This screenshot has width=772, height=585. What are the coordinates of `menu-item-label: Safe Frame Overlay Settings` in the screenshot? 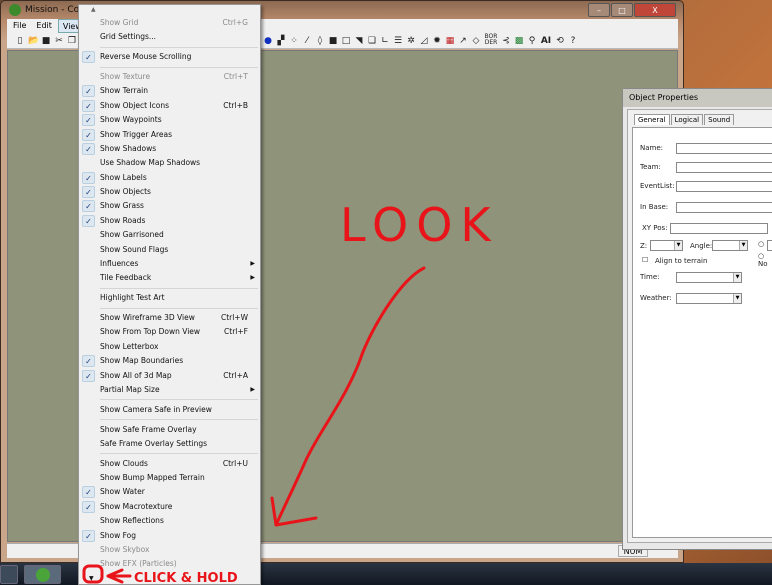 It's located at (154, 443).